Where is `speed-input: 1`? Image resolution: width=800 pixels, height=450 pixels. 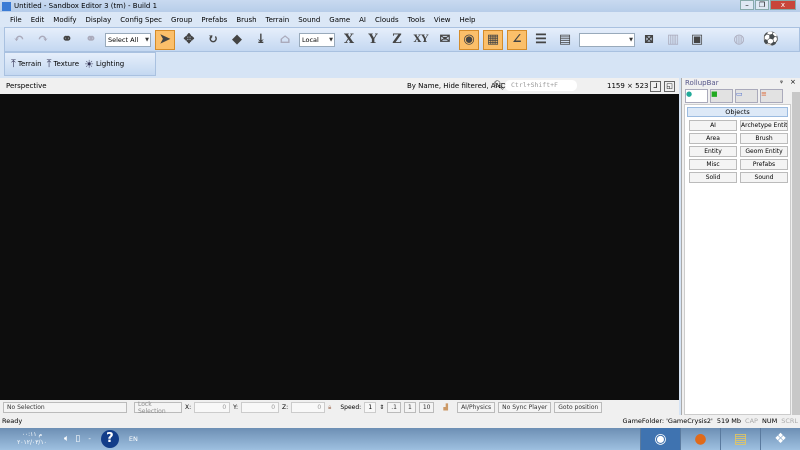
speed-input: 1 is located at coordinates (370, 407).